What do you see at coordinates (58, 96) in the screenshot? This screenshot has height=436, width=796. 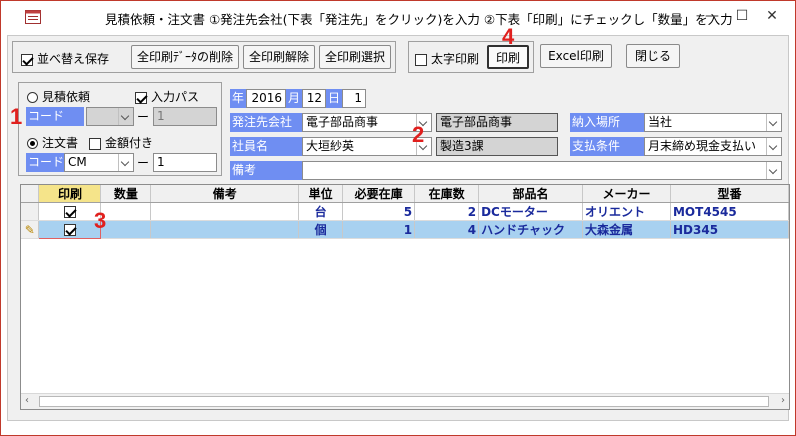 I see `estimate-radio: 見積依頼` at bounding box center [58, 96].